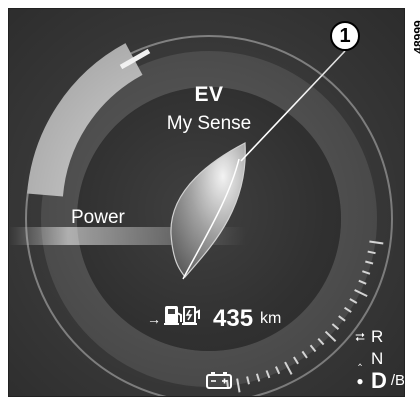 The height and width of the screenshot is (403, 420). I want to click on gear-selector: ⮂ R ‸ N ● D/B, so click(379, 359).